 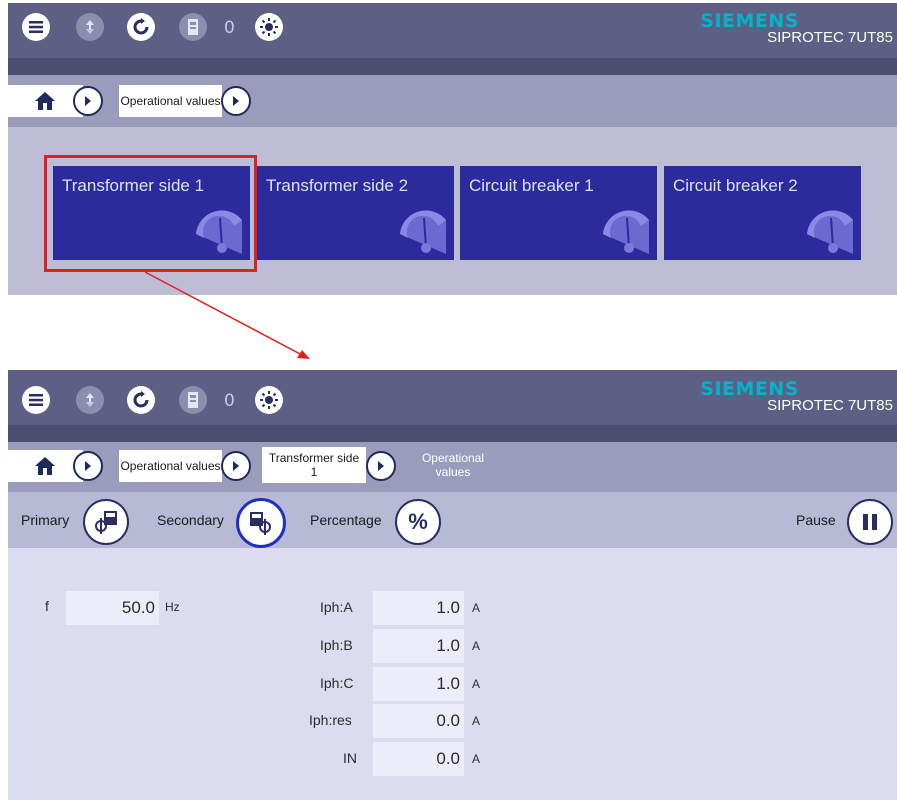 What do you see at coordinates (141, 400) in the screenshot?
I see `refresh-icon` at bounding box center [141, 400].